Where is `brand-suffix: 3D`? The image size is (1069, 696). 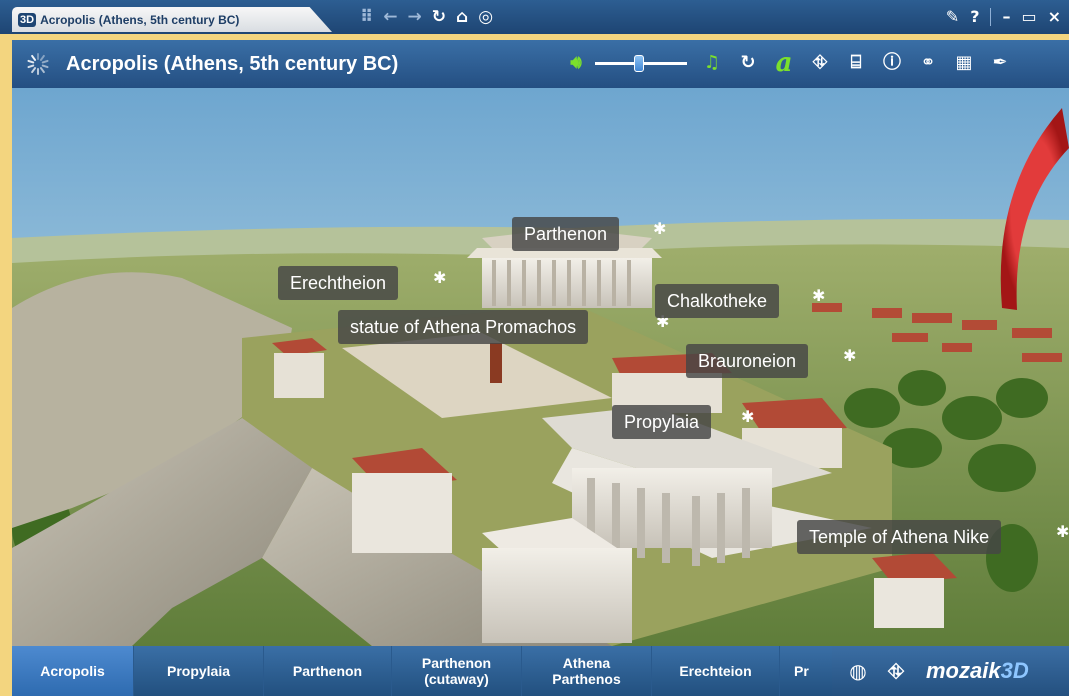 brand-suffix: 3D is located at coordinates (1014, 670).